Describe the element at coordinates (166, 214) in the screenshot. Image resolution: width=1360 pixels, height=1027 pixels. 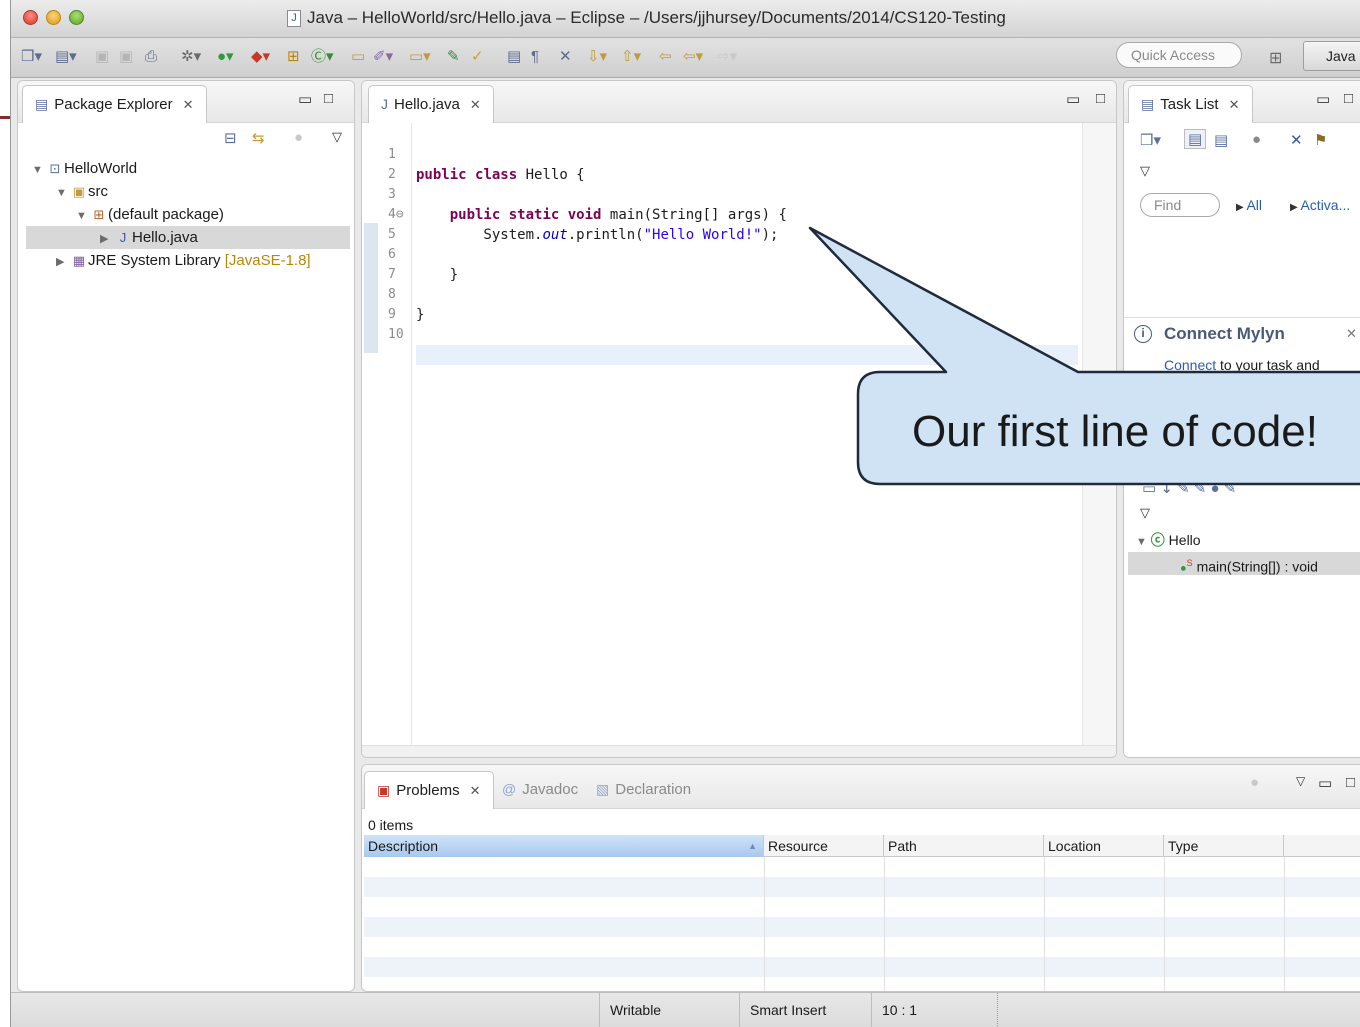
I see `tree-item-label: (default package)` at that location.